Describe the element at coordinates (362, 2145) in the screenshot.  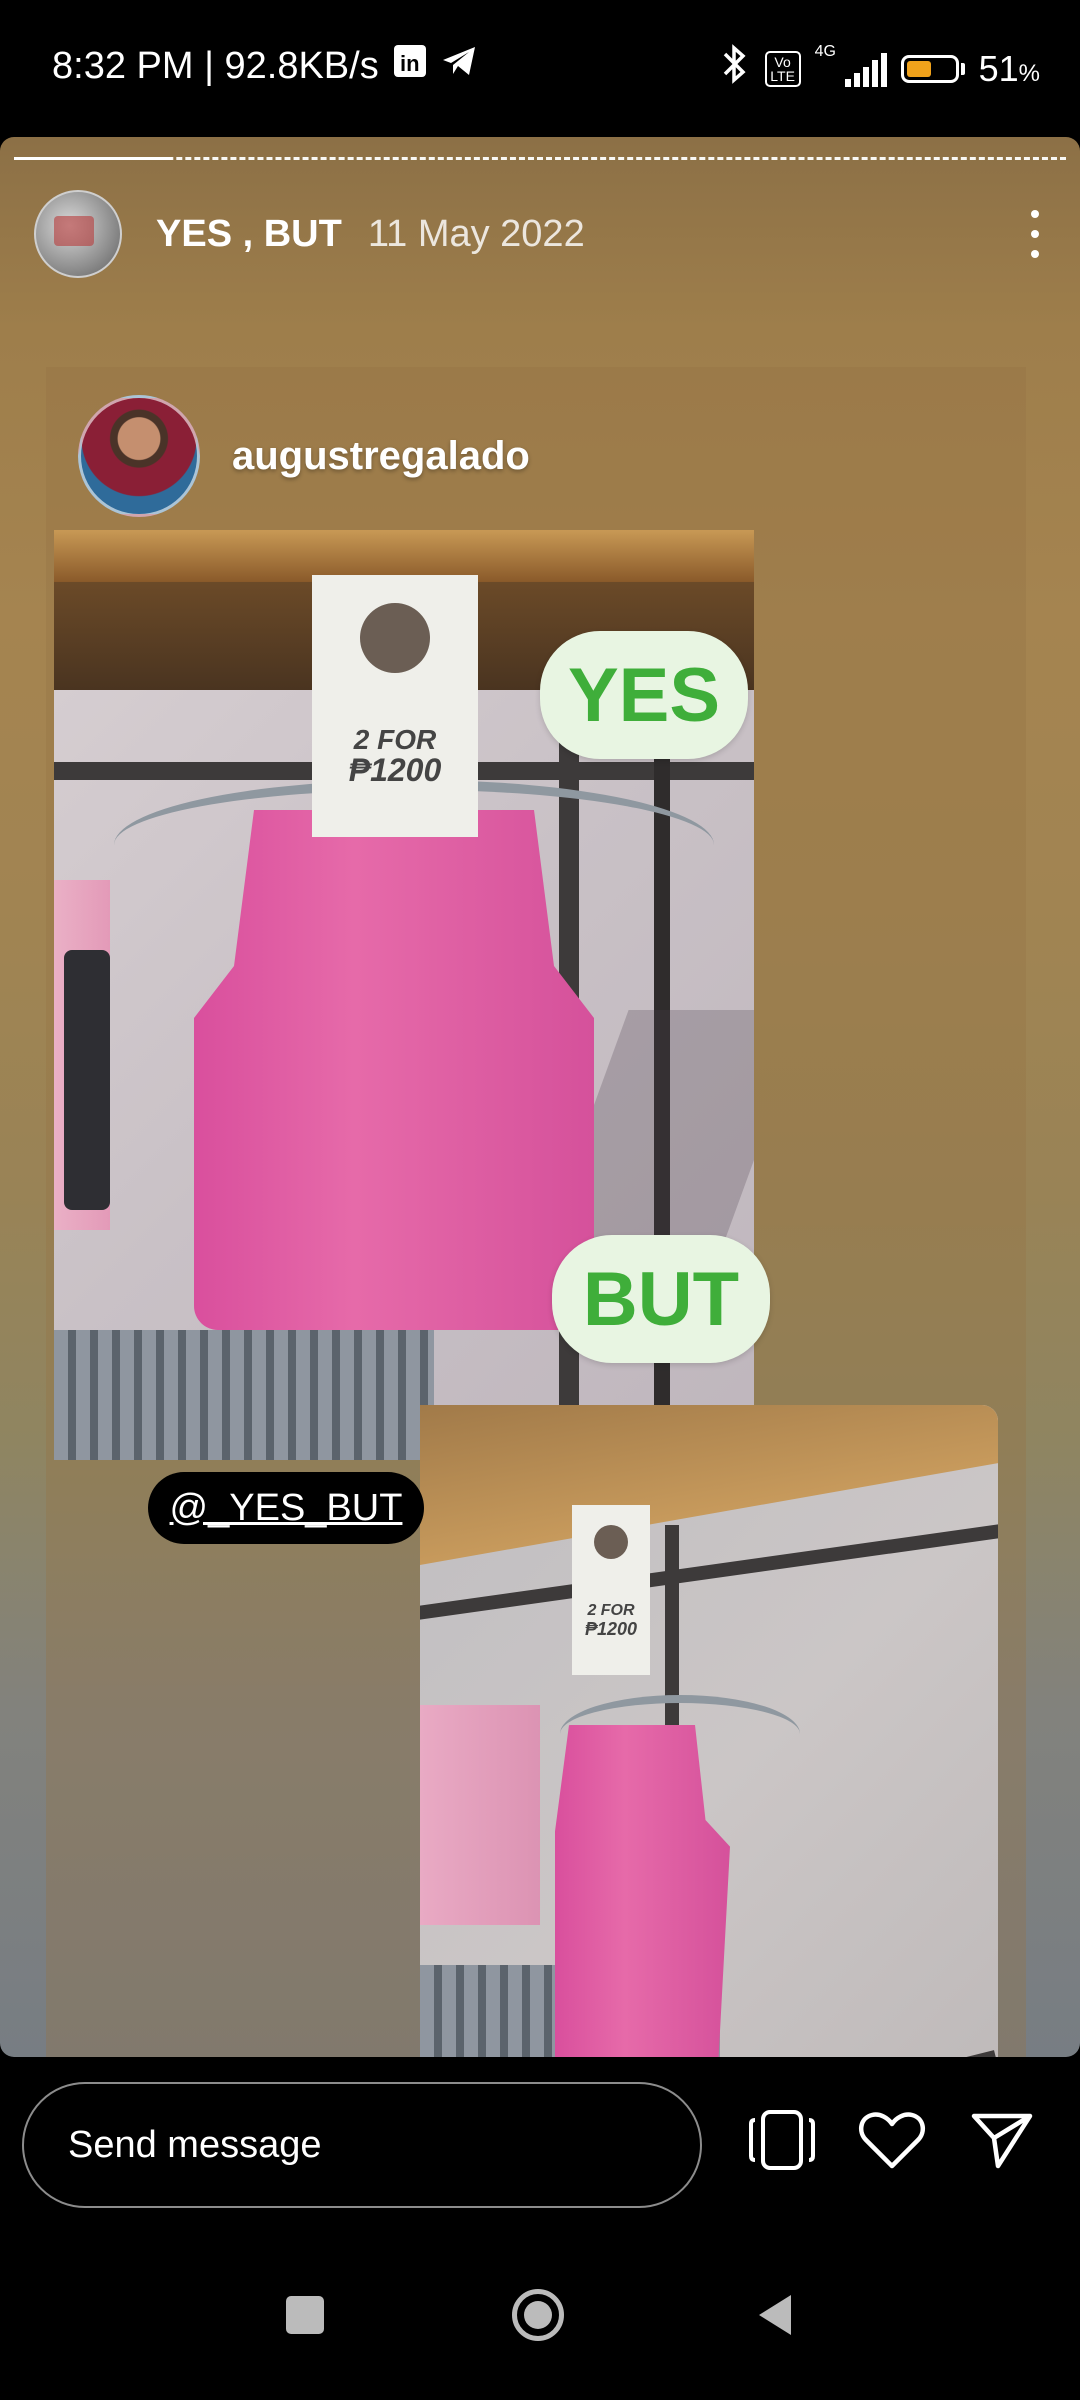
I see `send-message-input: Send message` at that location.